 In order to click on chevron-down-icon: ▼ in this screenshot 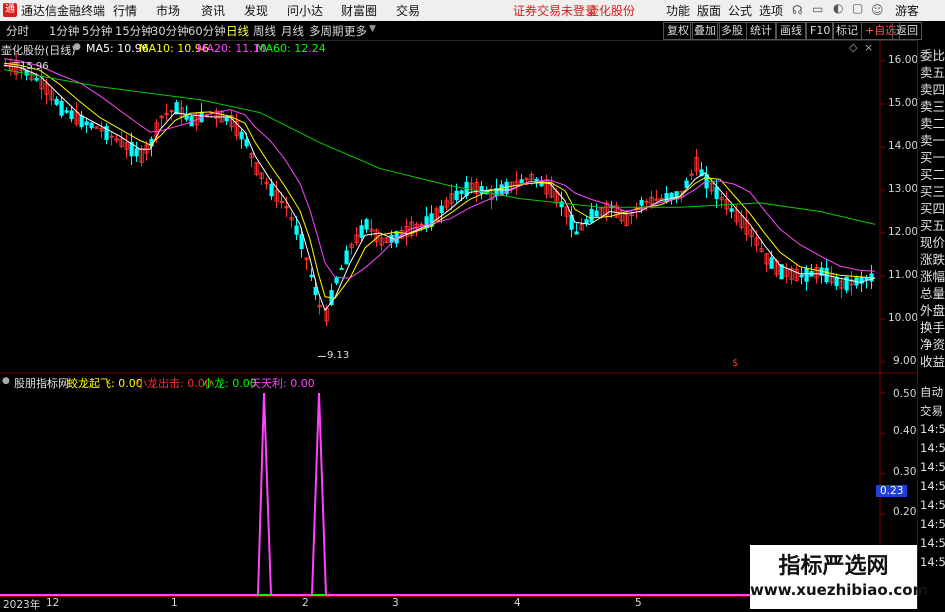, I will do `click(372, 29)`.